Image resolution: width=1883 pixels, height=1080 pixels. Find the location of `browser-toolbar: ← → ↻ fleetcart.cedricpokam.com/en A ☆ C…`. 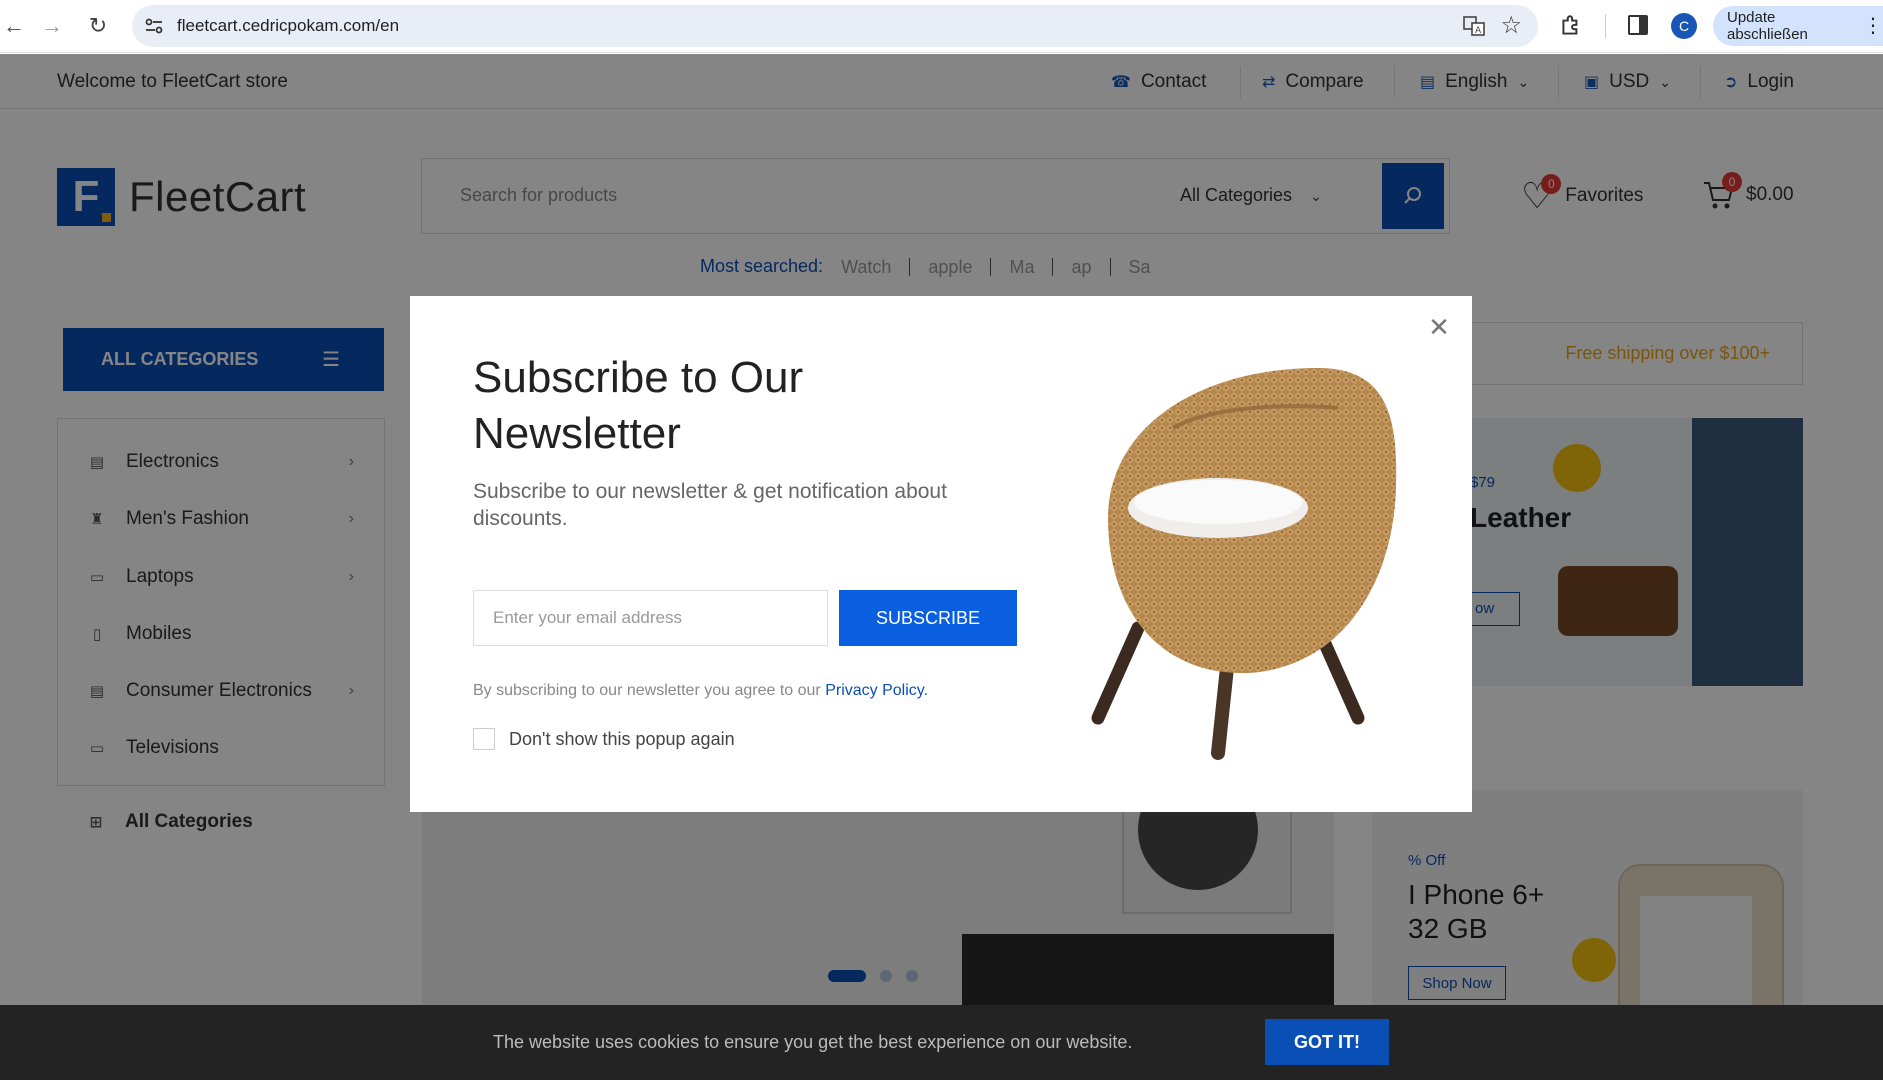

browser-toolbar: ← → ↻ fleetcart.cedricpokam.com/en A ☆ C… is located at coordinates (941, 26).